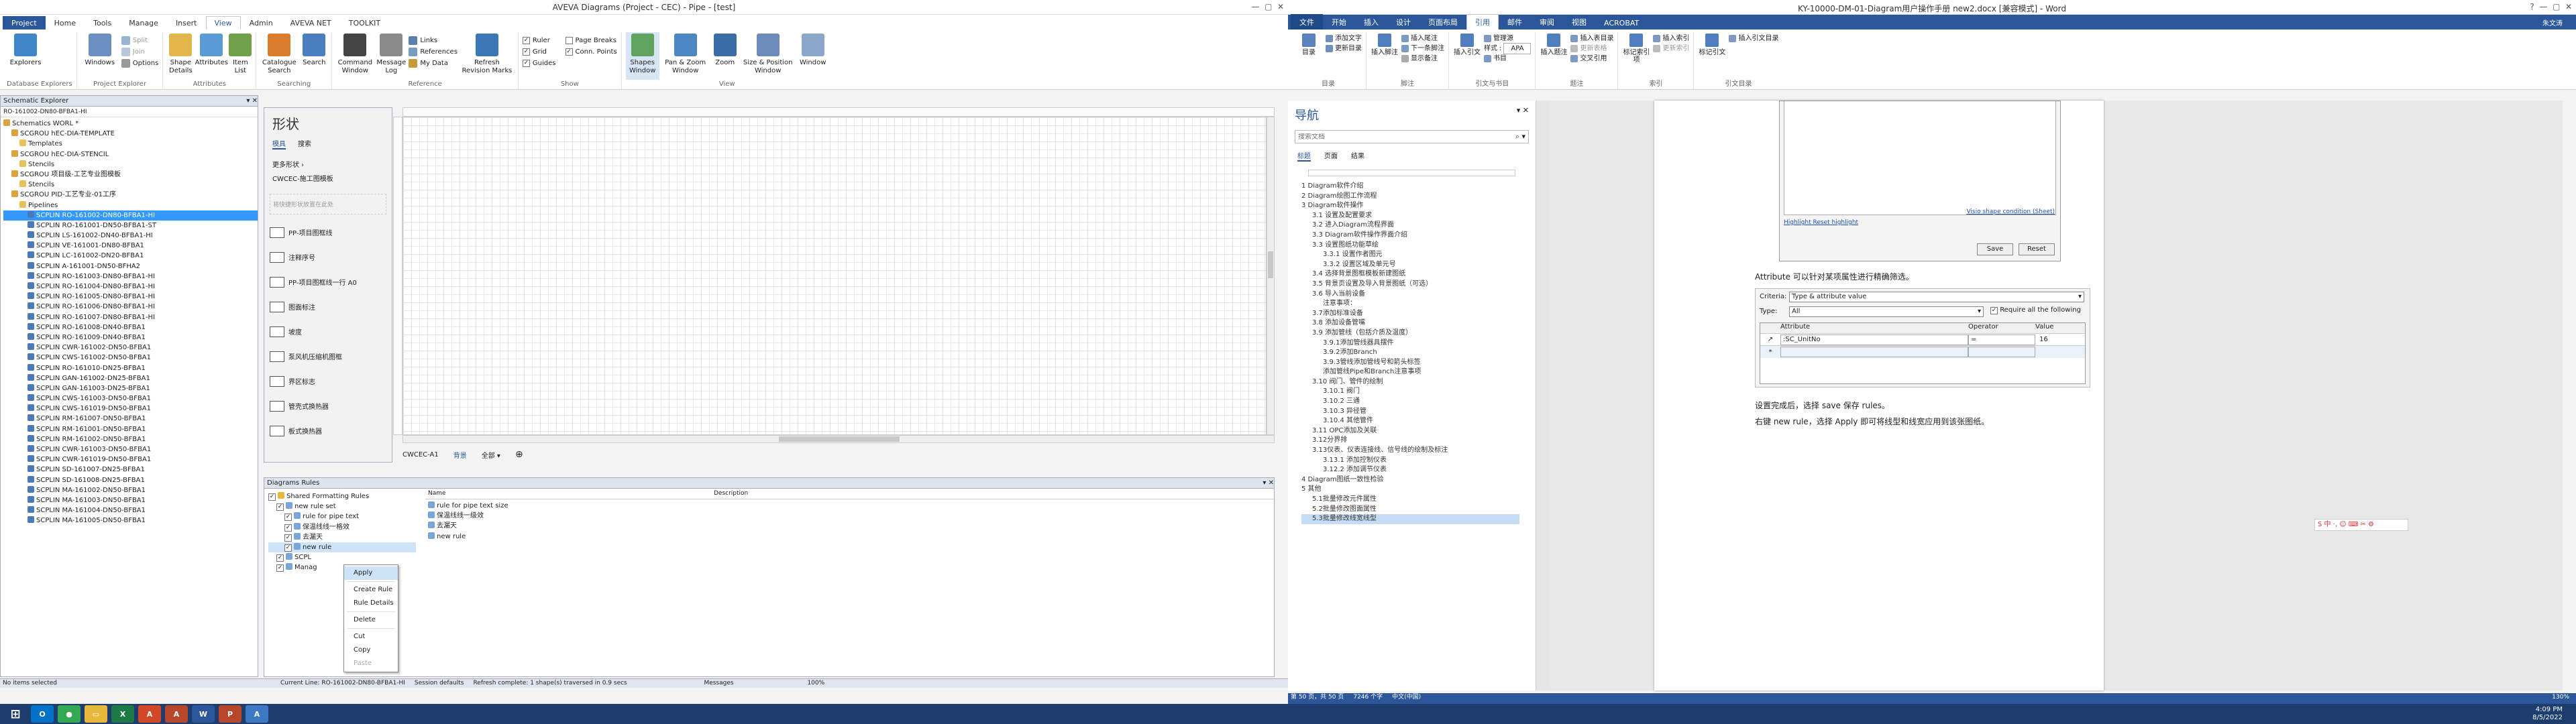  I want to click on page-tab-cwcec-a1: CWCEC-A1, so click(420, 455).